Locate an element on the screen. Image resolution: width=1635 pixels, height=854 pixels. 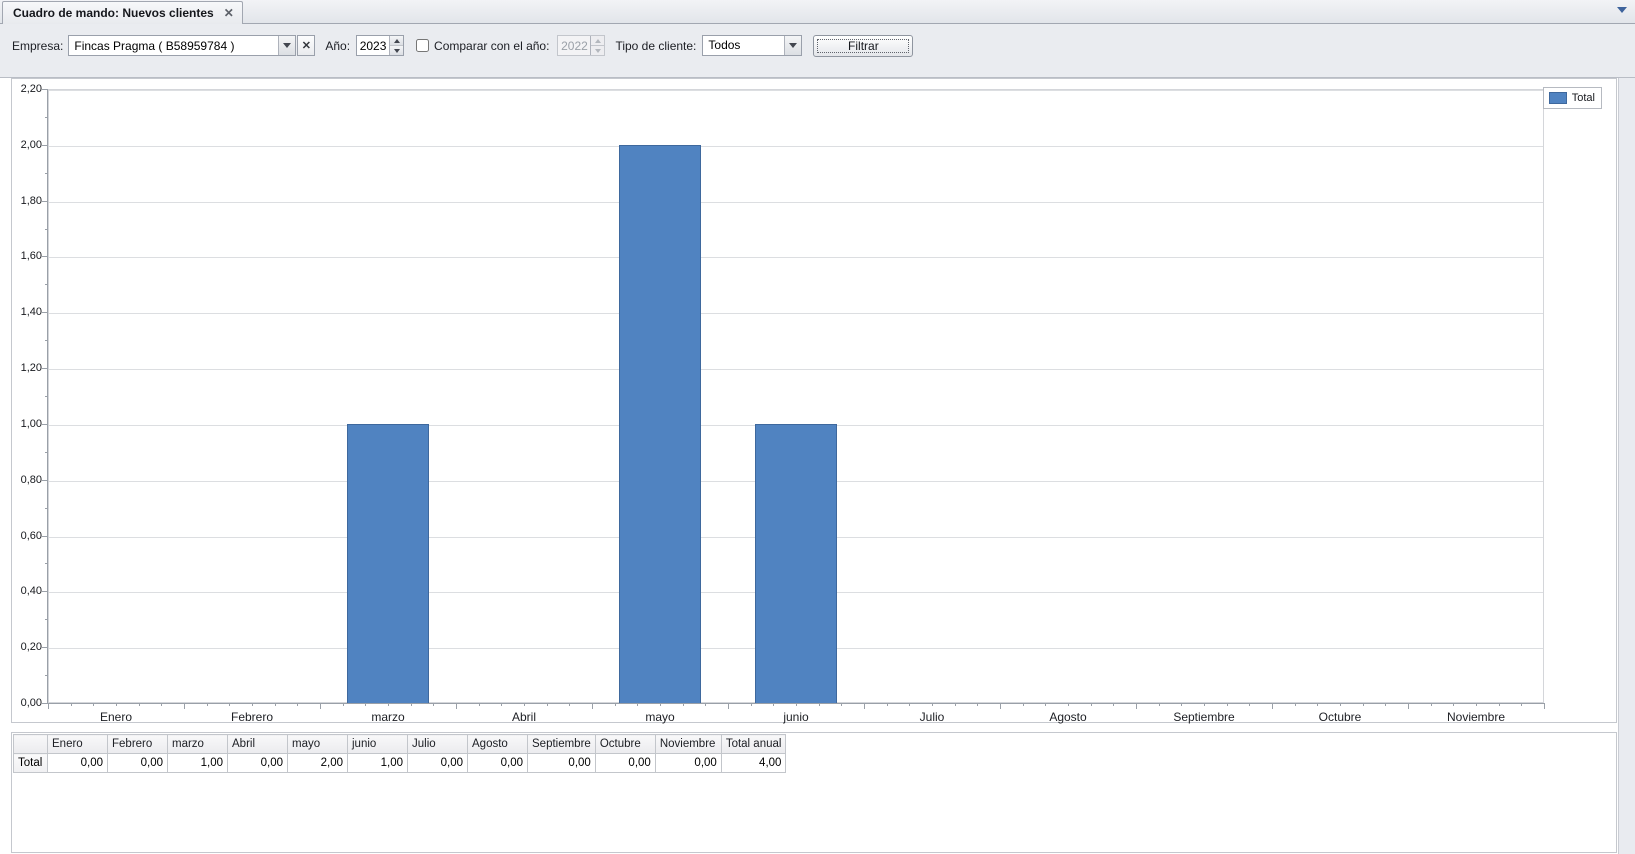
tab-bar: Cuadro de mando: Nuevos clientes ✕ is located at coordinates (817, 12).